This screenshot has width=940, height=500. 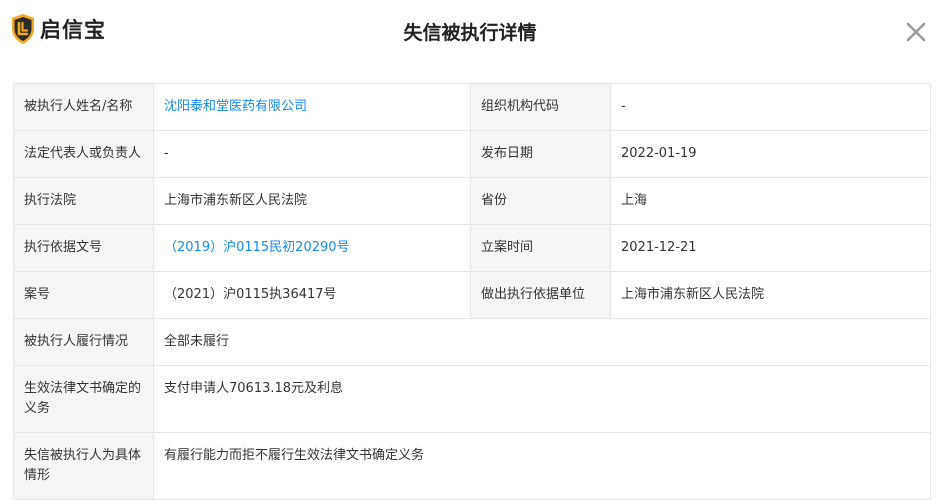 I want to click on page-title: 失信被执行详情, so click(x=470, y=33).